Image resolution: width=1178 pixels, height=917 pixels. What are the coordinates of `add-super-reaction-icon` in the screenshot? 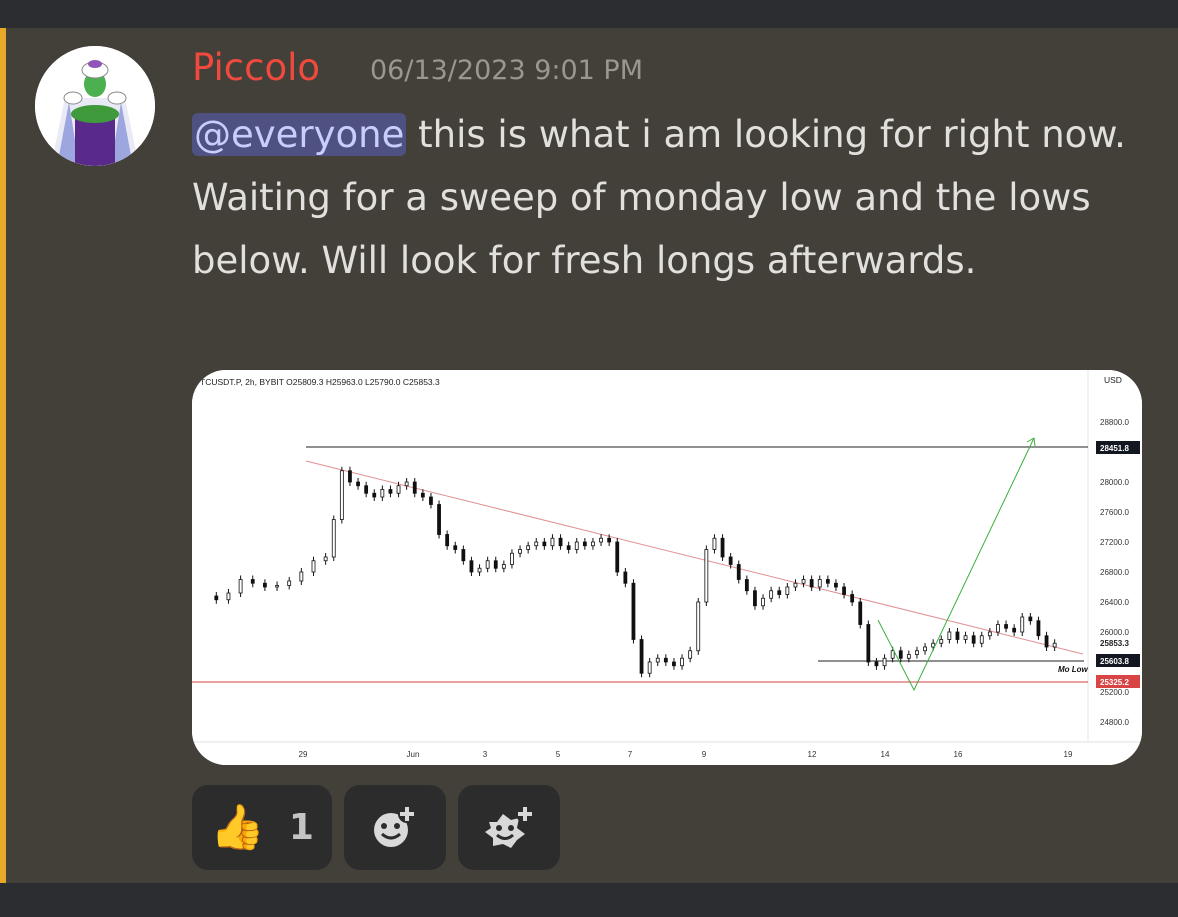 It's located at (509, 826).